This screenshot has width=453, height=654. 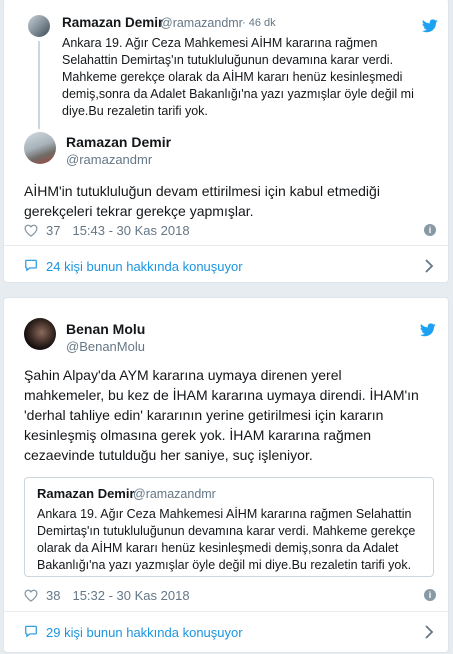 What do you see at coordinates (53, 595) in the screenshot?
I see `like-count: 38` at bounding box center [53, 595].